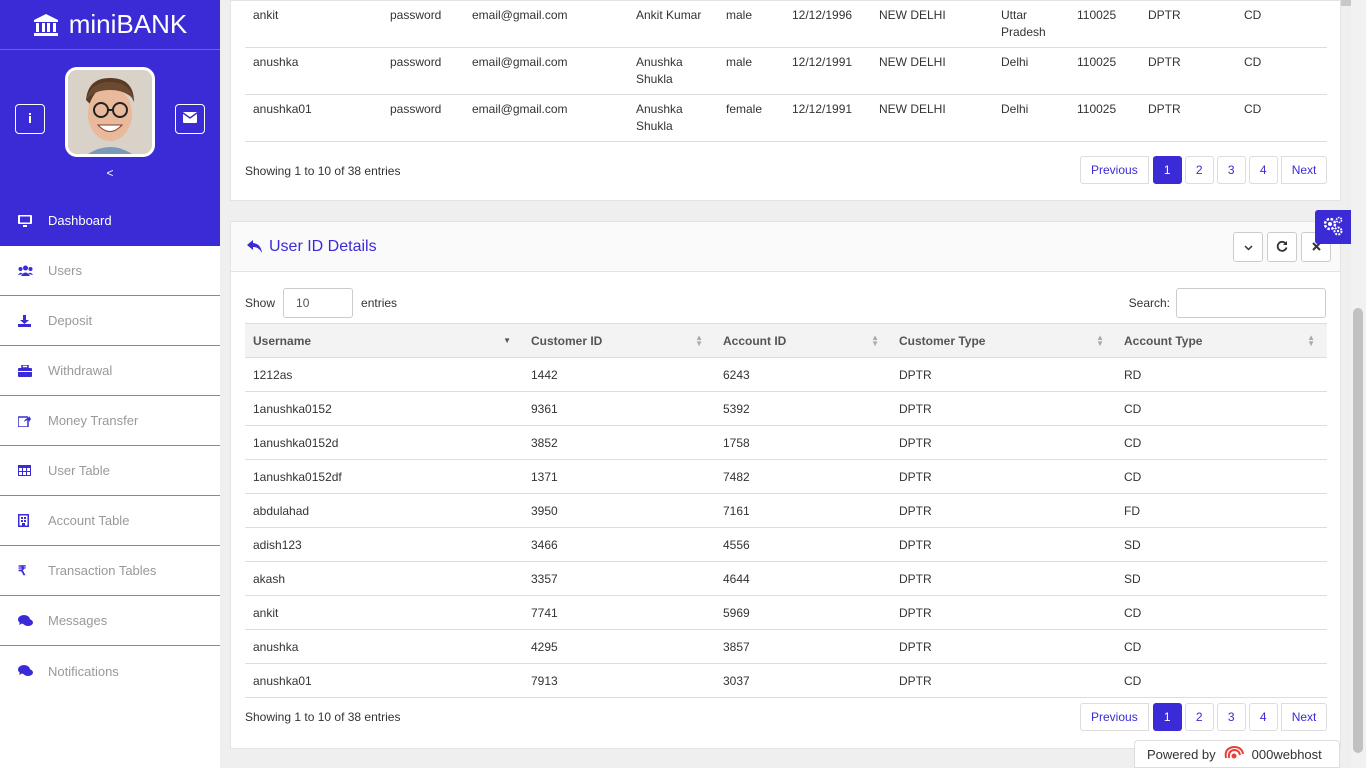  What do you see at coordinates (384, 544) in the screenshot?
I see `table-cell: adish123` at bounding box center [384, 544].